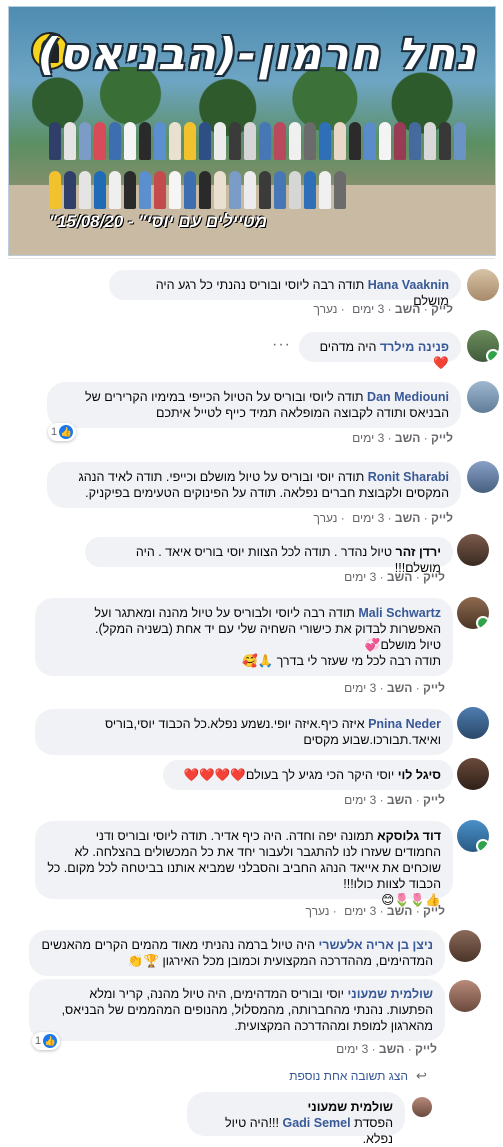 This screenshot has height=1147, width=503. Describe the element at coordinates (341, 661) in the screenshot. I see `comment-text-line3: תודה רבה לכל מי שעזר לי בדרך 🙏🥰` at that location.